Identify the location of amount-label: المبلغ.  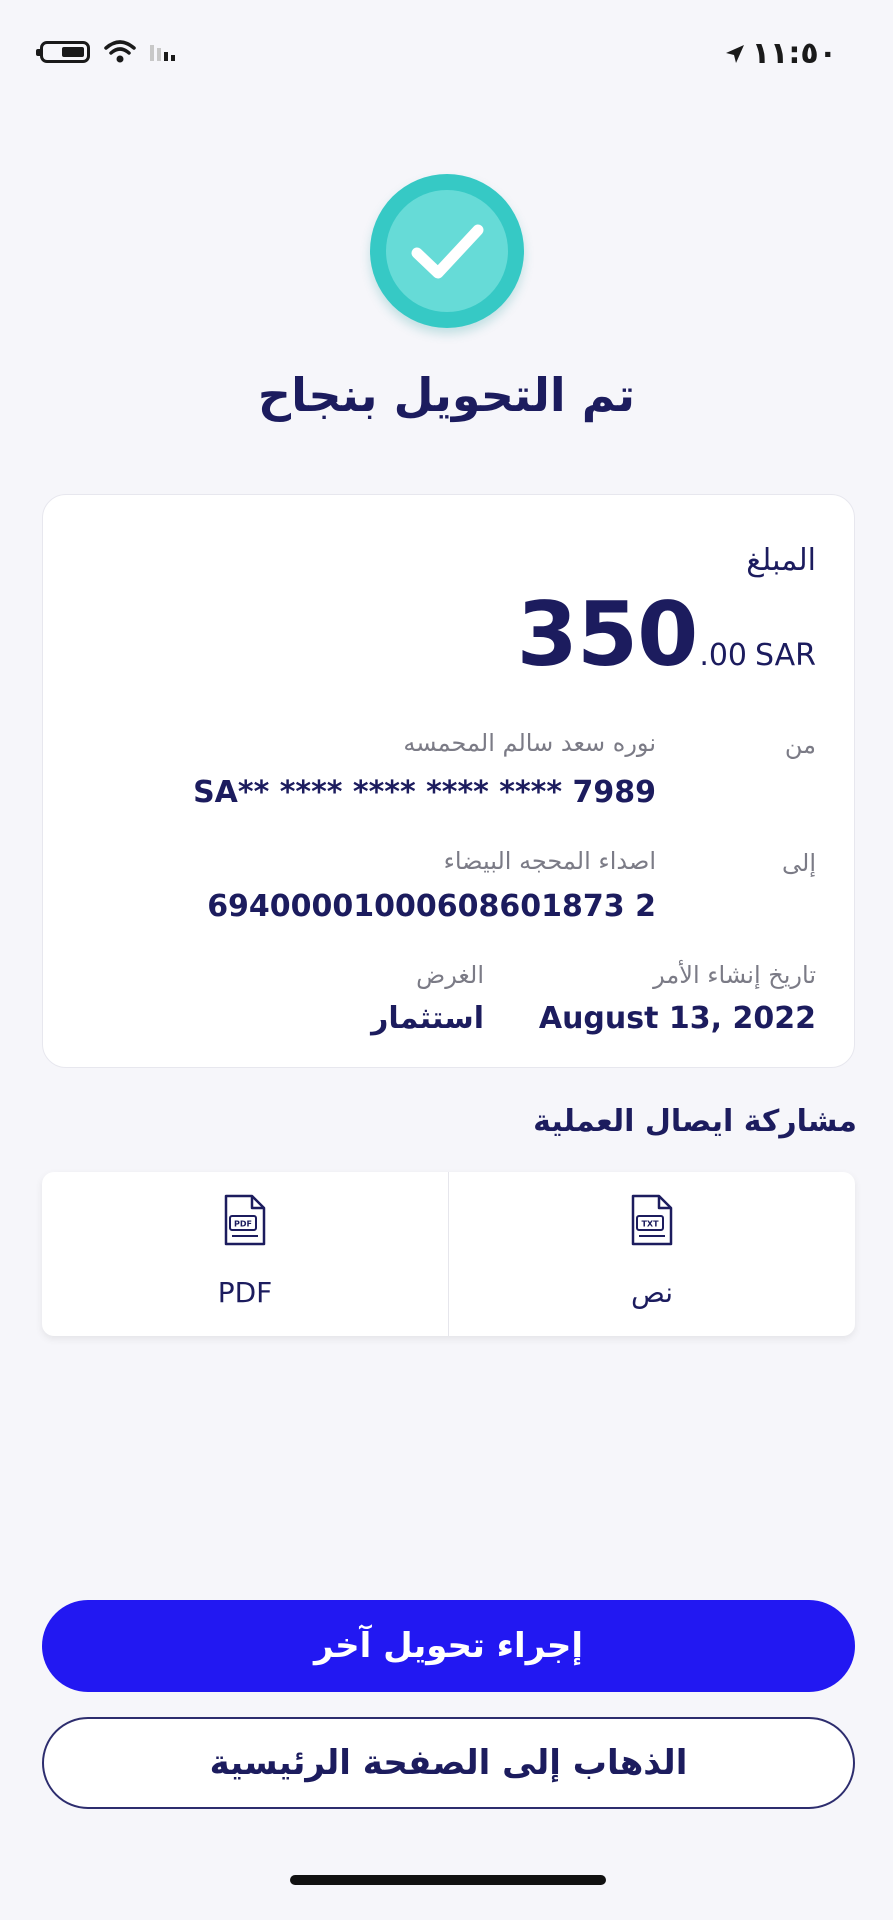
(781, 560).